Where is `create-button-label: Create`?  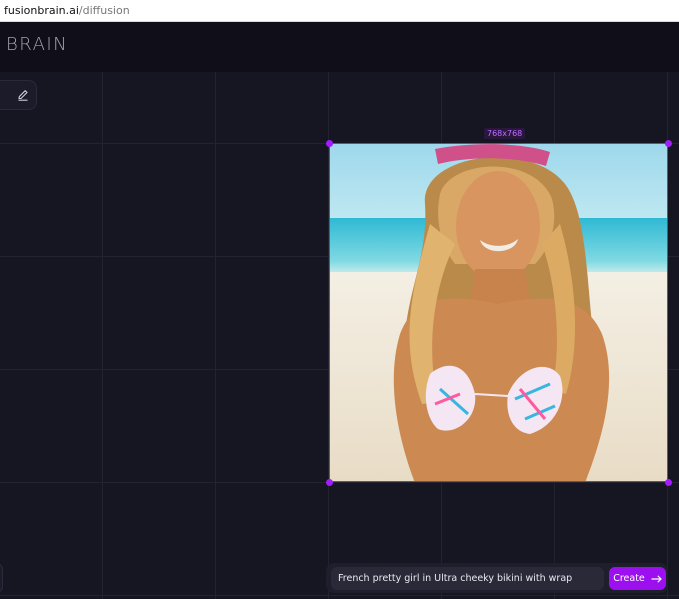
create-button-label: Create is located at coordinates (629, 578).